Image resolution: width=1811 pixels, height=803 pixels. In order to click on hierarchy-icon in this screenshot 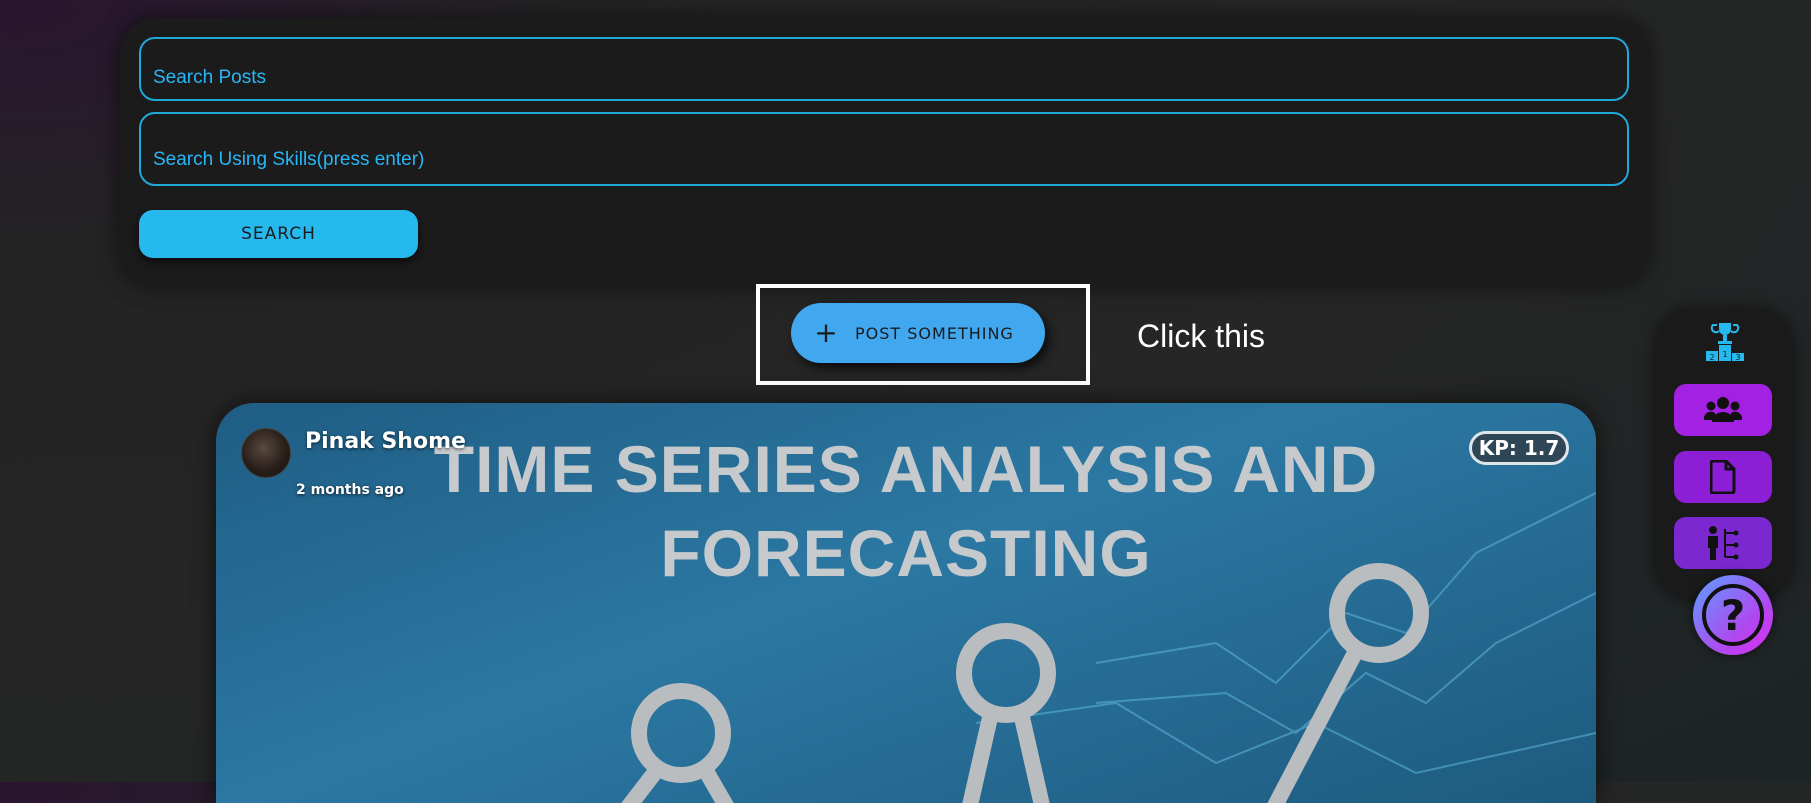, I will do `click(1723, 543)`.